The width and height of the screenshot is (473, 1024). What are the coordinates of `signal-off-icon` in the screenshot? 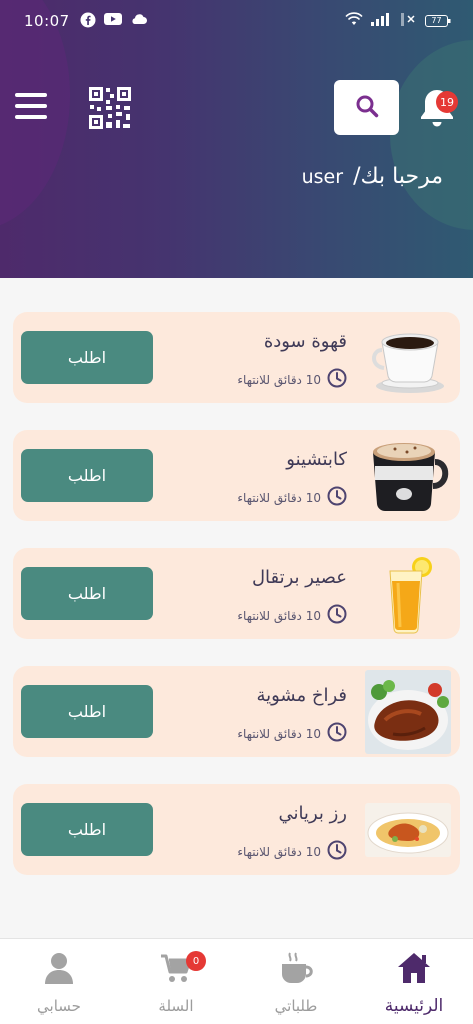 It's located at (409, 21).